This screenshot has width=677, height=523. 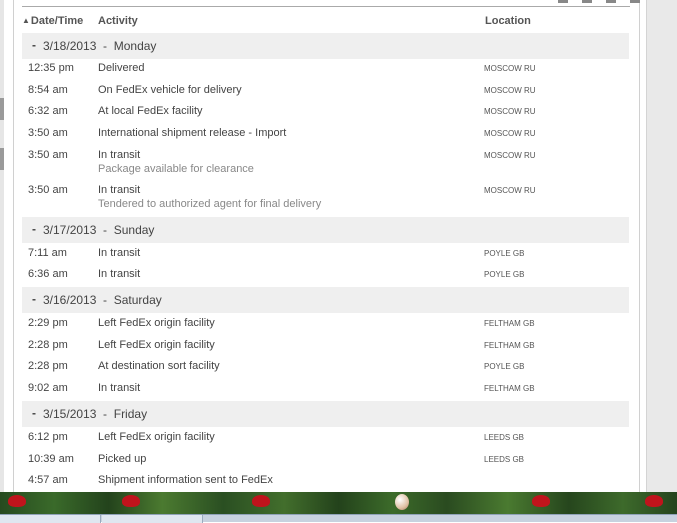 What do you see at coordinates (70, 230) in the screenshot?
I see `day-date: 3/17/2013` at bounding box center [70, 230].